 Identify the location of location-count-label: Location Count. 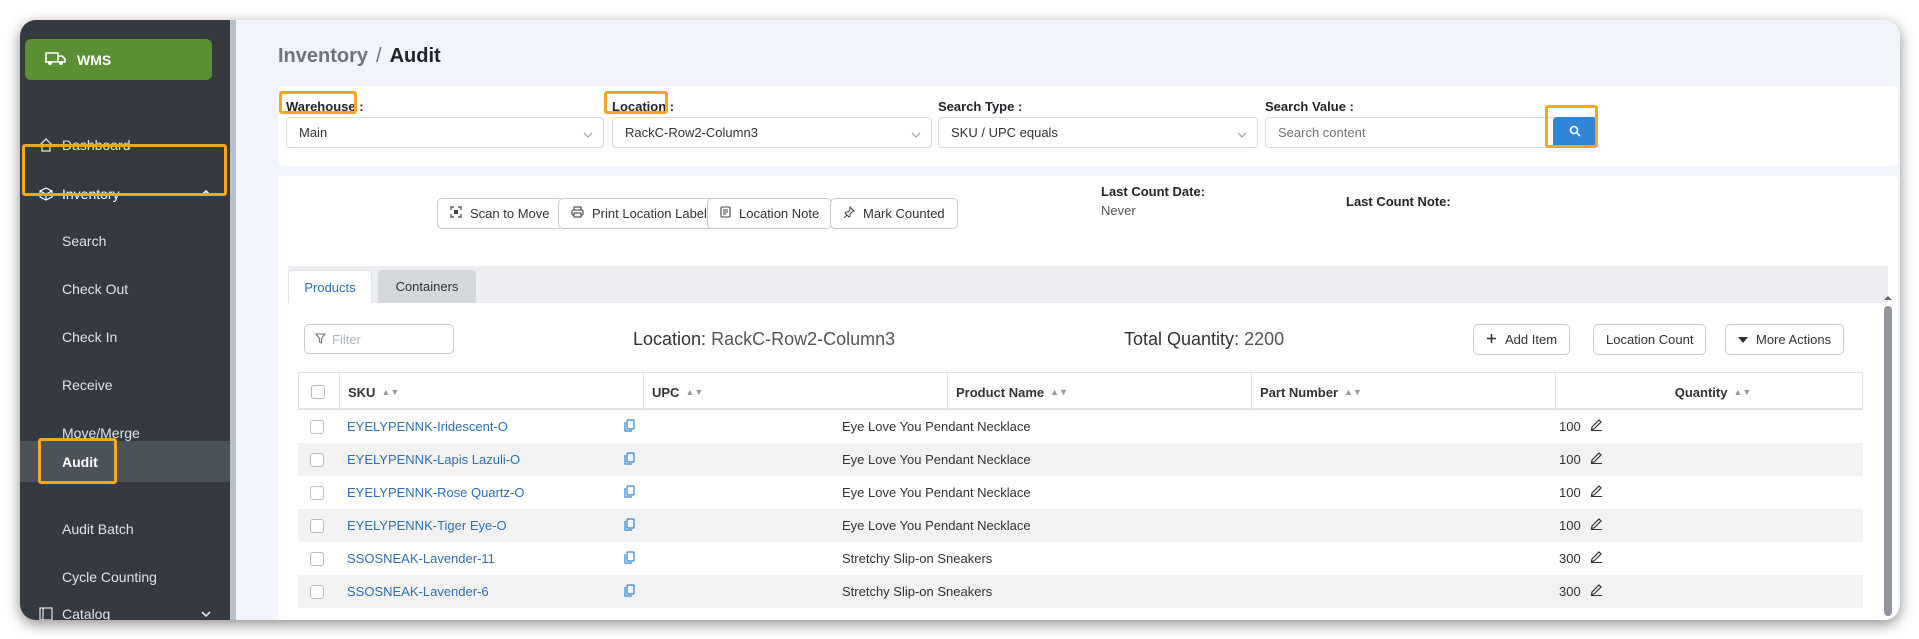
(1650, 339).